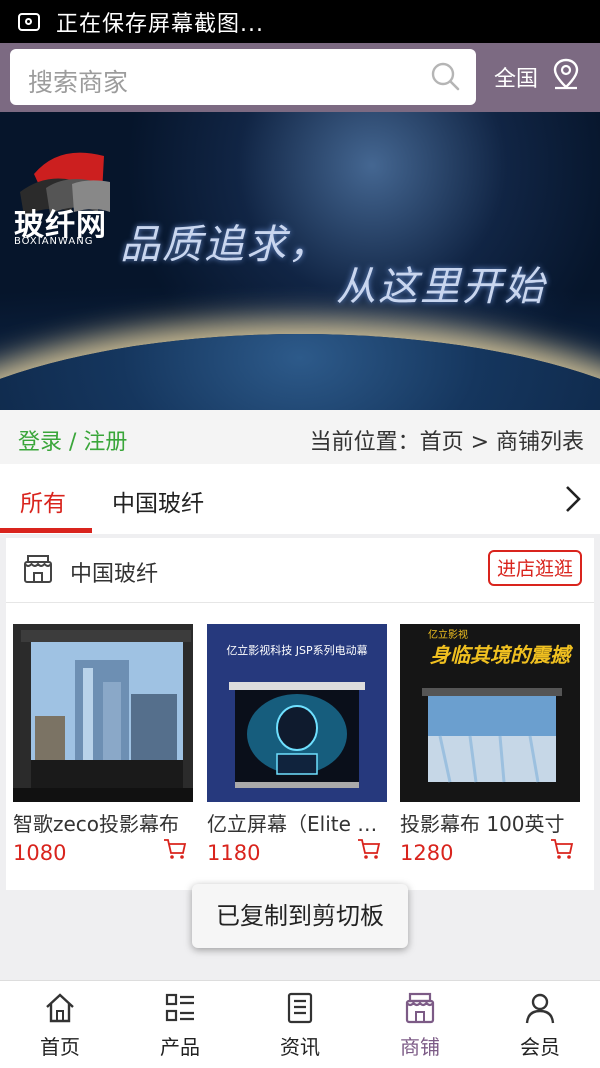  Describe the element at coordinates (180, 1047) in the screenshot. I see `nav-label: 产品` at that location.